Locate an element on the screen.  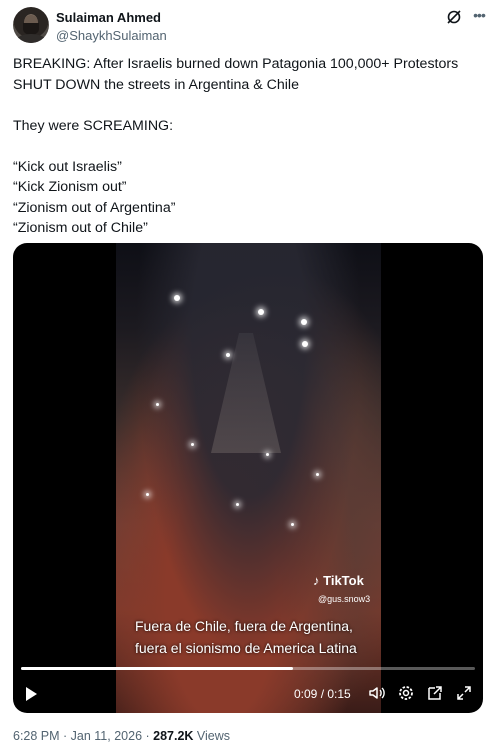
tweet-line: “Kick out Israelis” is located at coordinates (67, 166).